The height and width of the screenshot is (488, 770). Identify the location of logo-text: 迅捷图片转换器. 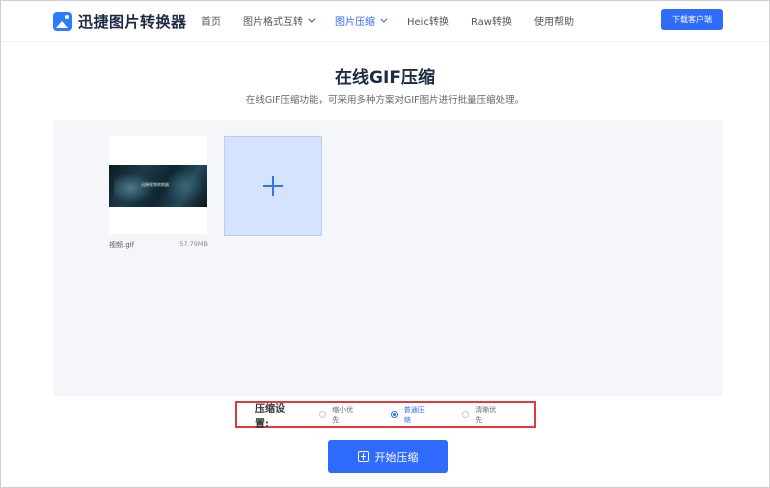
(132, 21).